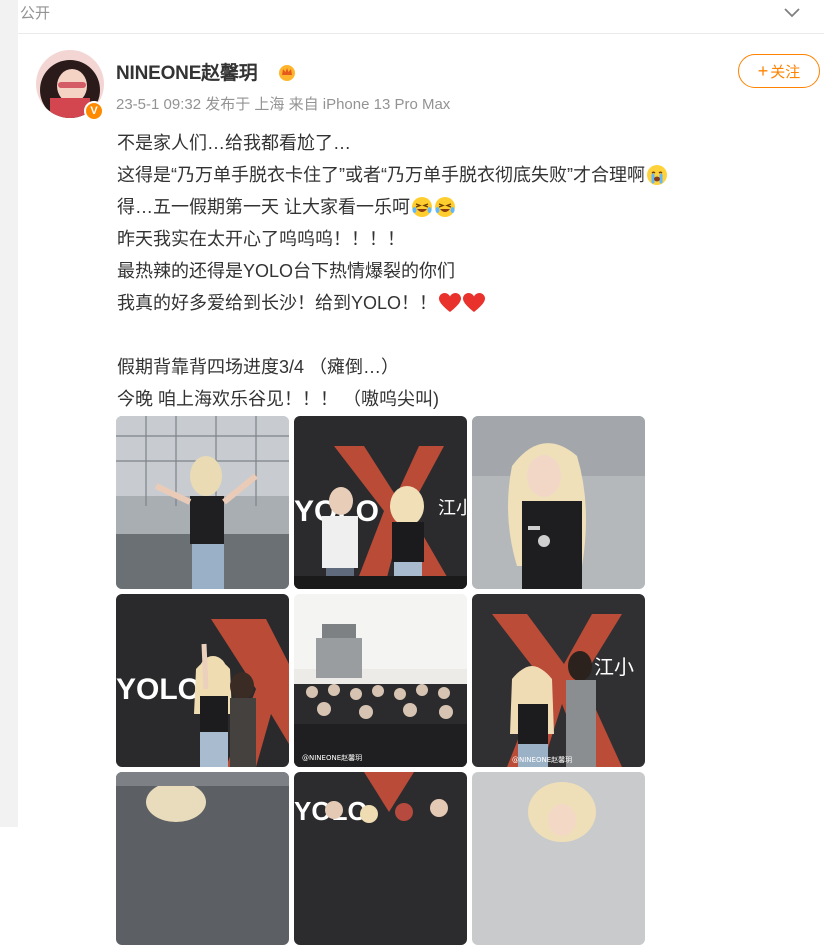 The height and width of the screenshot is (945, 824). What do you see at coordinates (94, 111) in the screenshot?
I see `verified-badge-icon: V` at bounding box center [94, 111].